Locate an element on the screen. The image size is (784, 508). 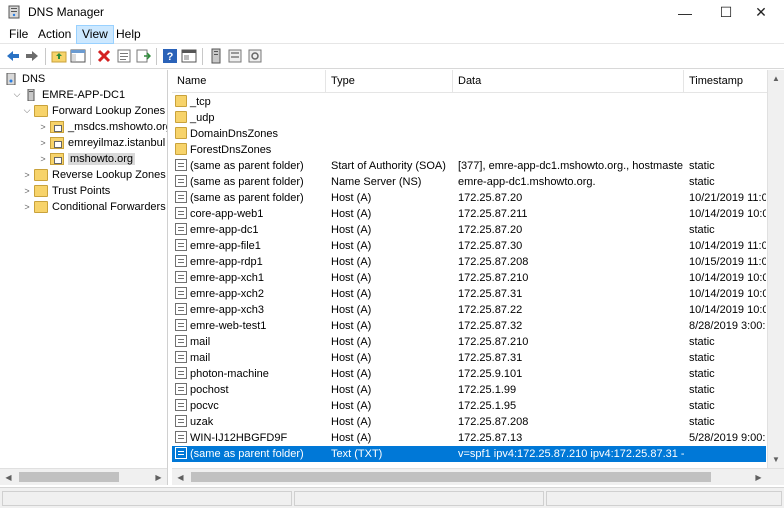
up-folder-icon is located at coordinates (59, 56).